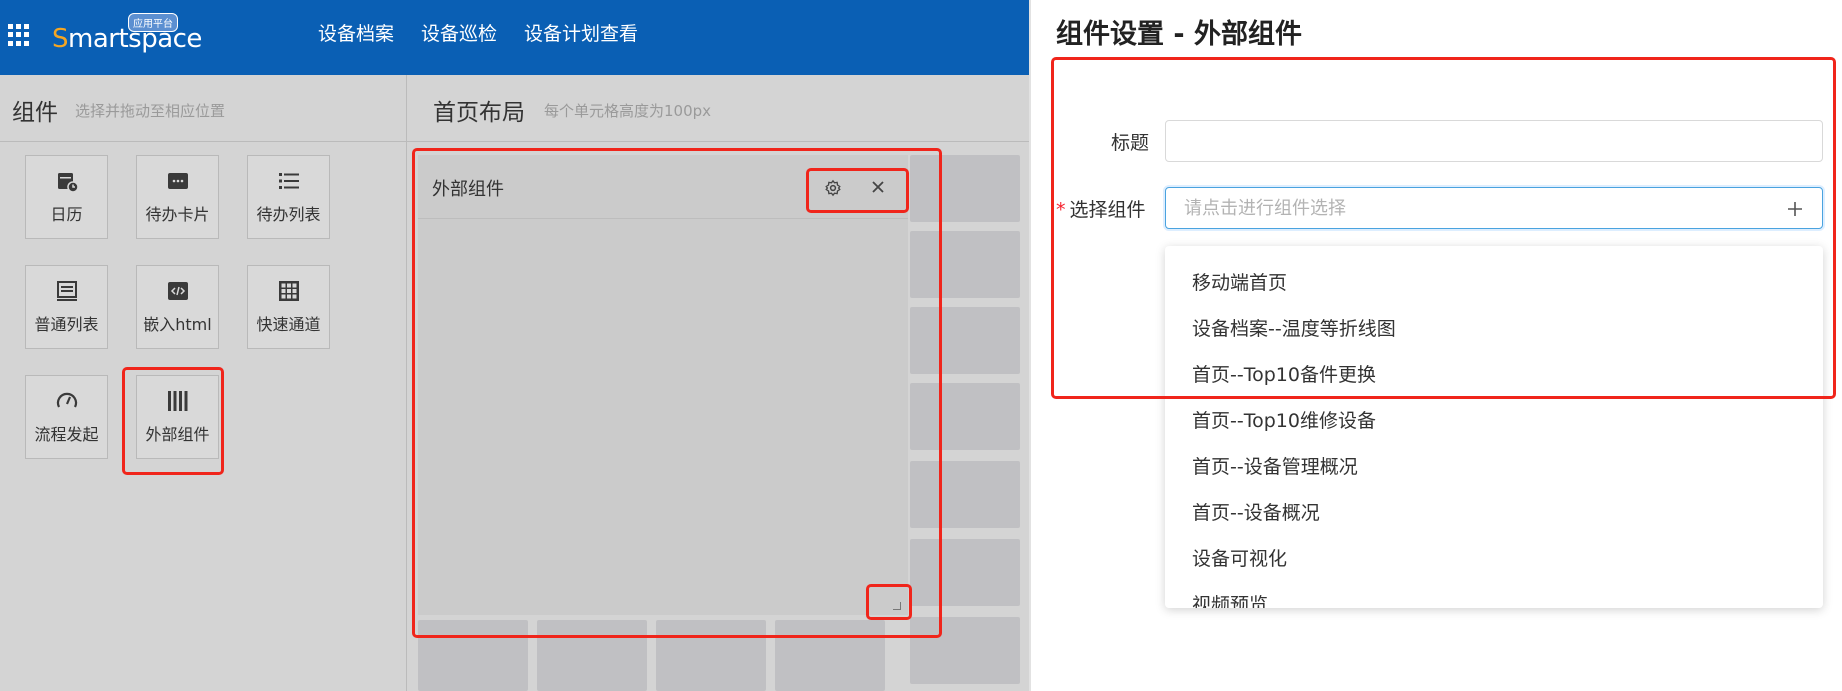 The width and height of the screenshot is (1842, 691). I want to click on tile-label: 日历, so click(66, 214).